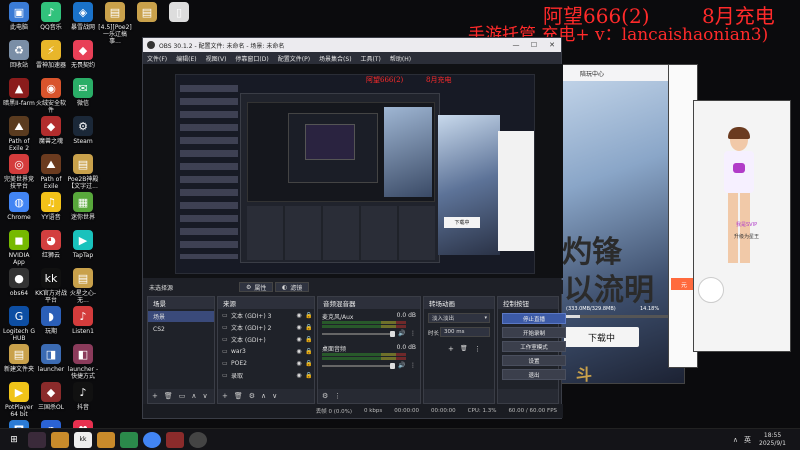  I want to click on desktop-icon: ⚡ 雷神加速器, so click(51, 54).